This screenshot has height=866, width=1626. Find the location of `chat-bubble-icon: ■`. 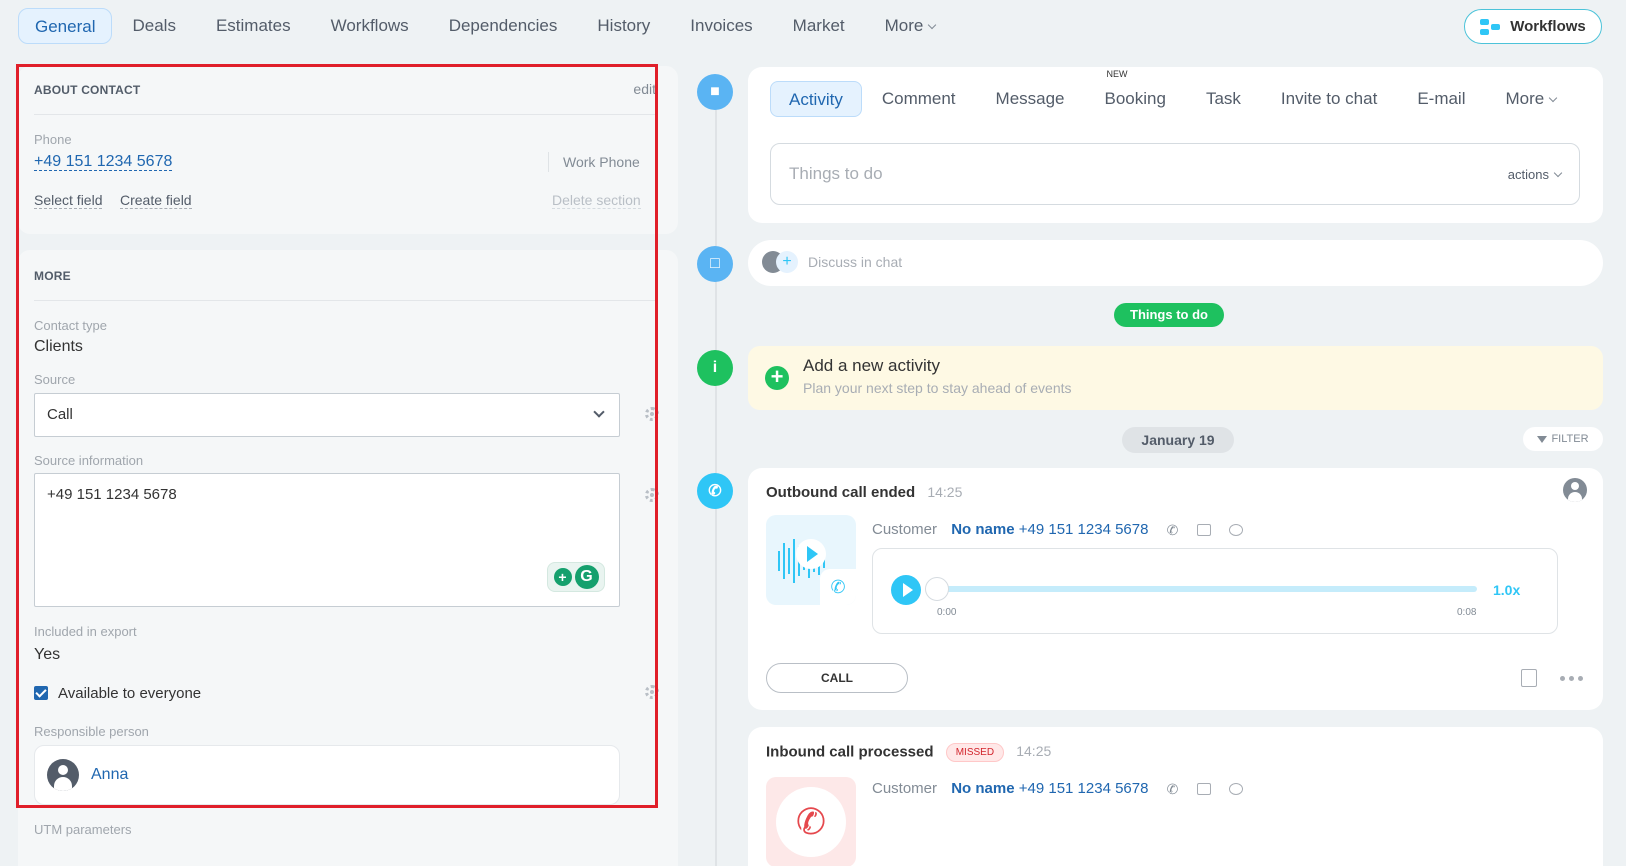

chat-bubble-icon: ■ is located at coordinates (715, 92).